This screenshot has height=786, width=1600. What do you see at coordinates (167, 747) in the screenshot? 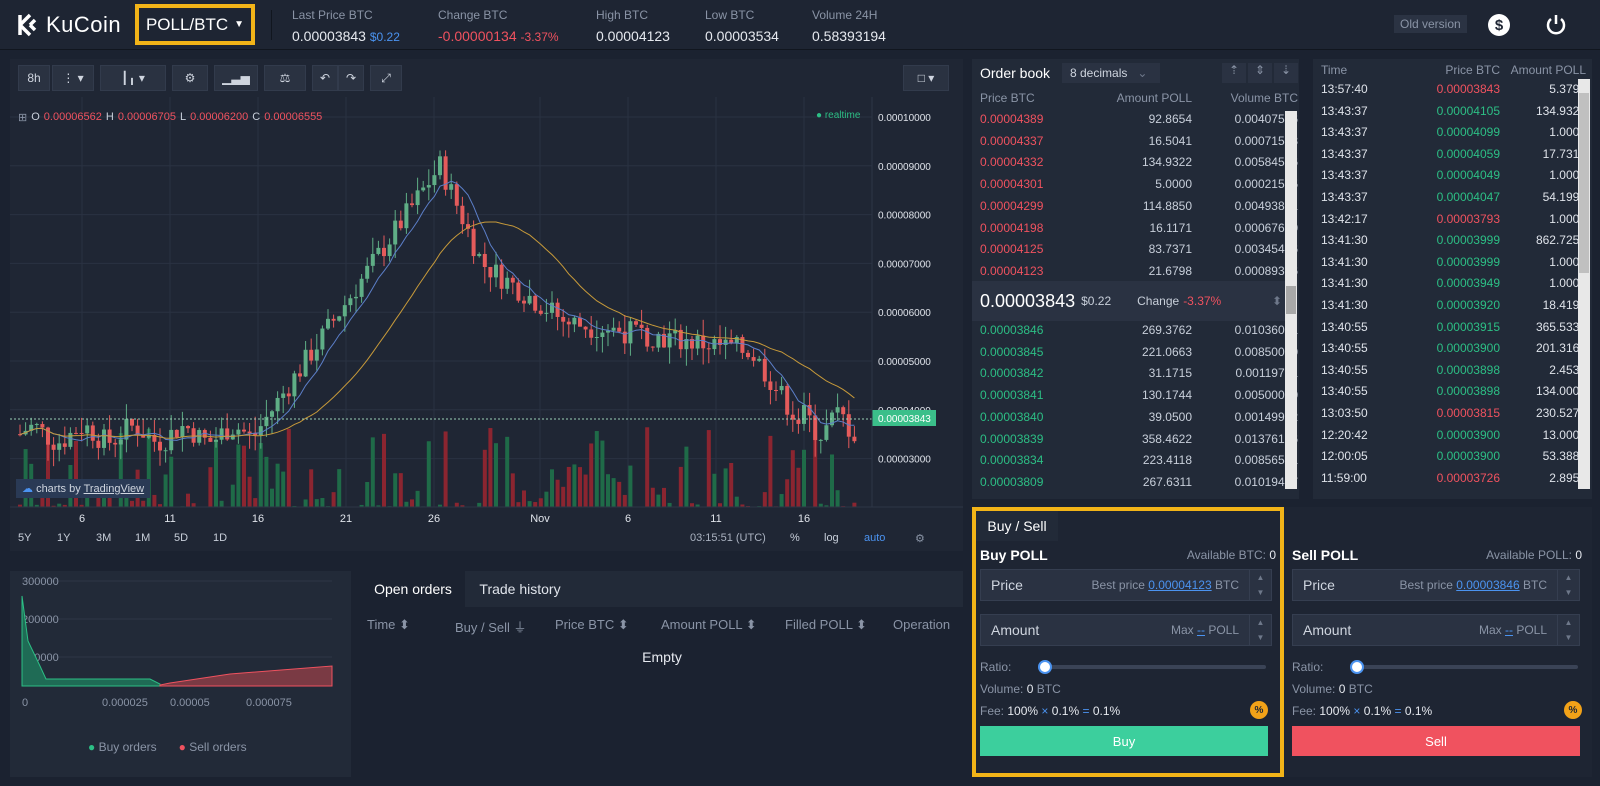
I see `depth-legend: ● Buy orders ● Sell orders` at bounding box center [167, 747].